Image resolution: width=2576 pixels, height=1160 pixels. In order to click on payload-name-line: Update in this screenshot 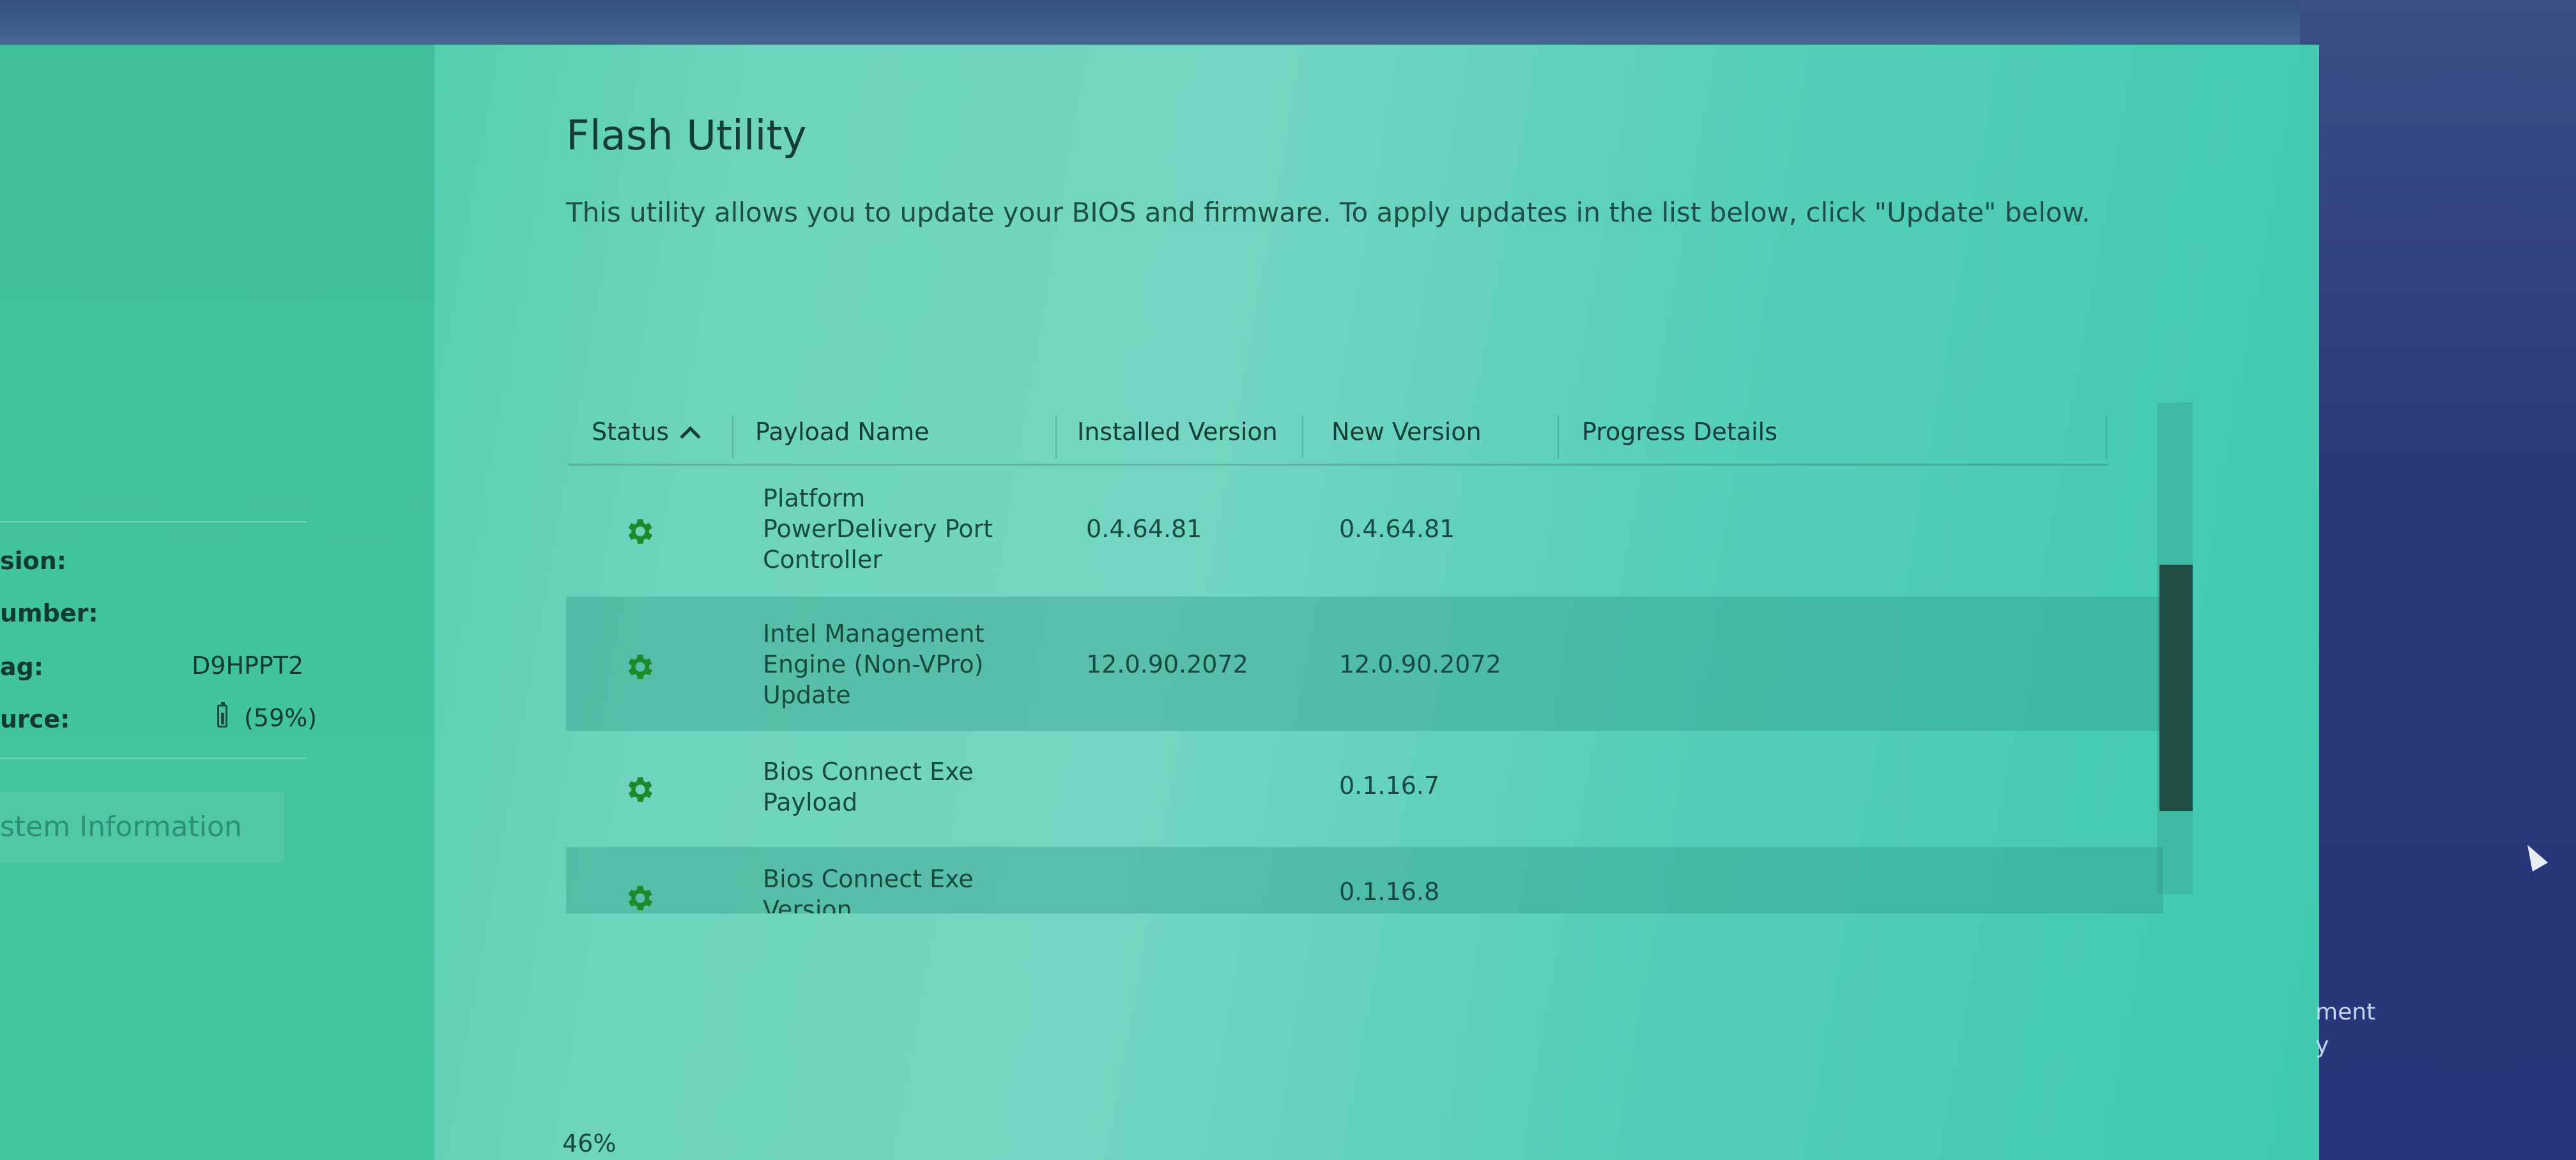, I will do `click(807, 695)`.